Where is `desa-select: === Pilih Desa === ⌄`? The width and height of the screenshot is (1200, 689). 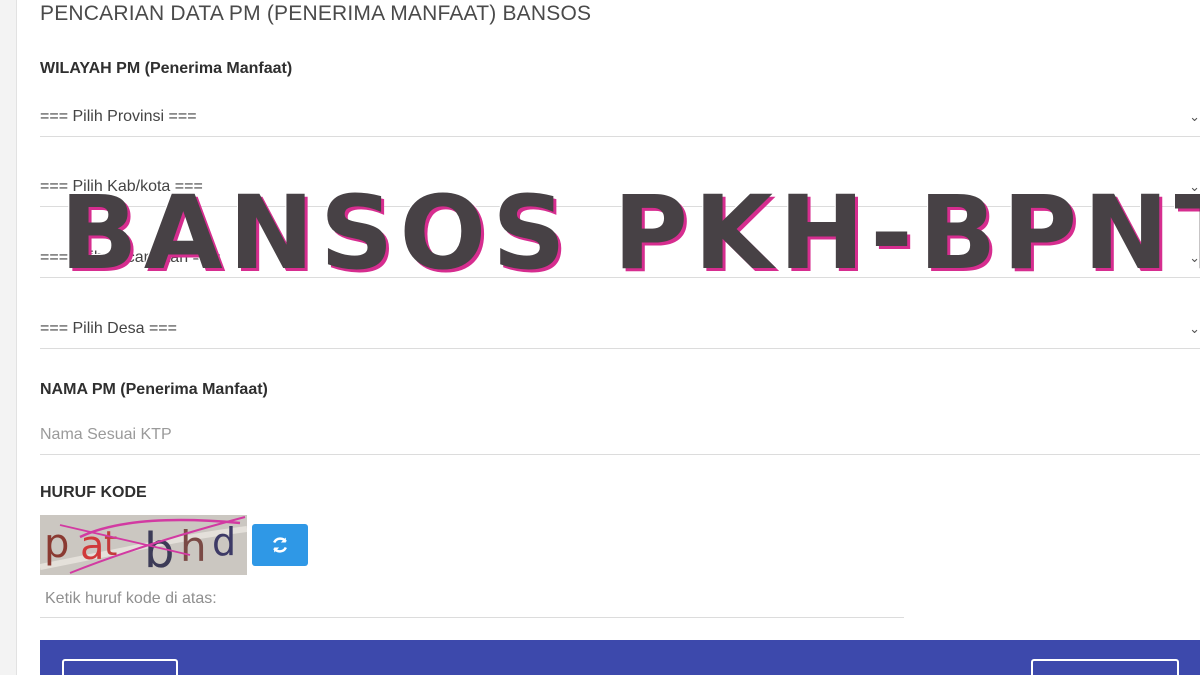 desa-select: === Pilih Desa === ⌄ is located at coordinates (620, 329).